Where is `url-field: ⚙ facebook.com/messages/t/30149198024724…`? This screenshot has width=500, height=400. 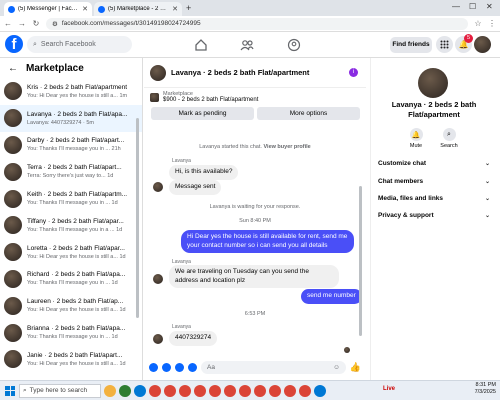 url-field: ⚙ facebook.com/messages/t/30149198024724… is located at coordinates (257, 23).